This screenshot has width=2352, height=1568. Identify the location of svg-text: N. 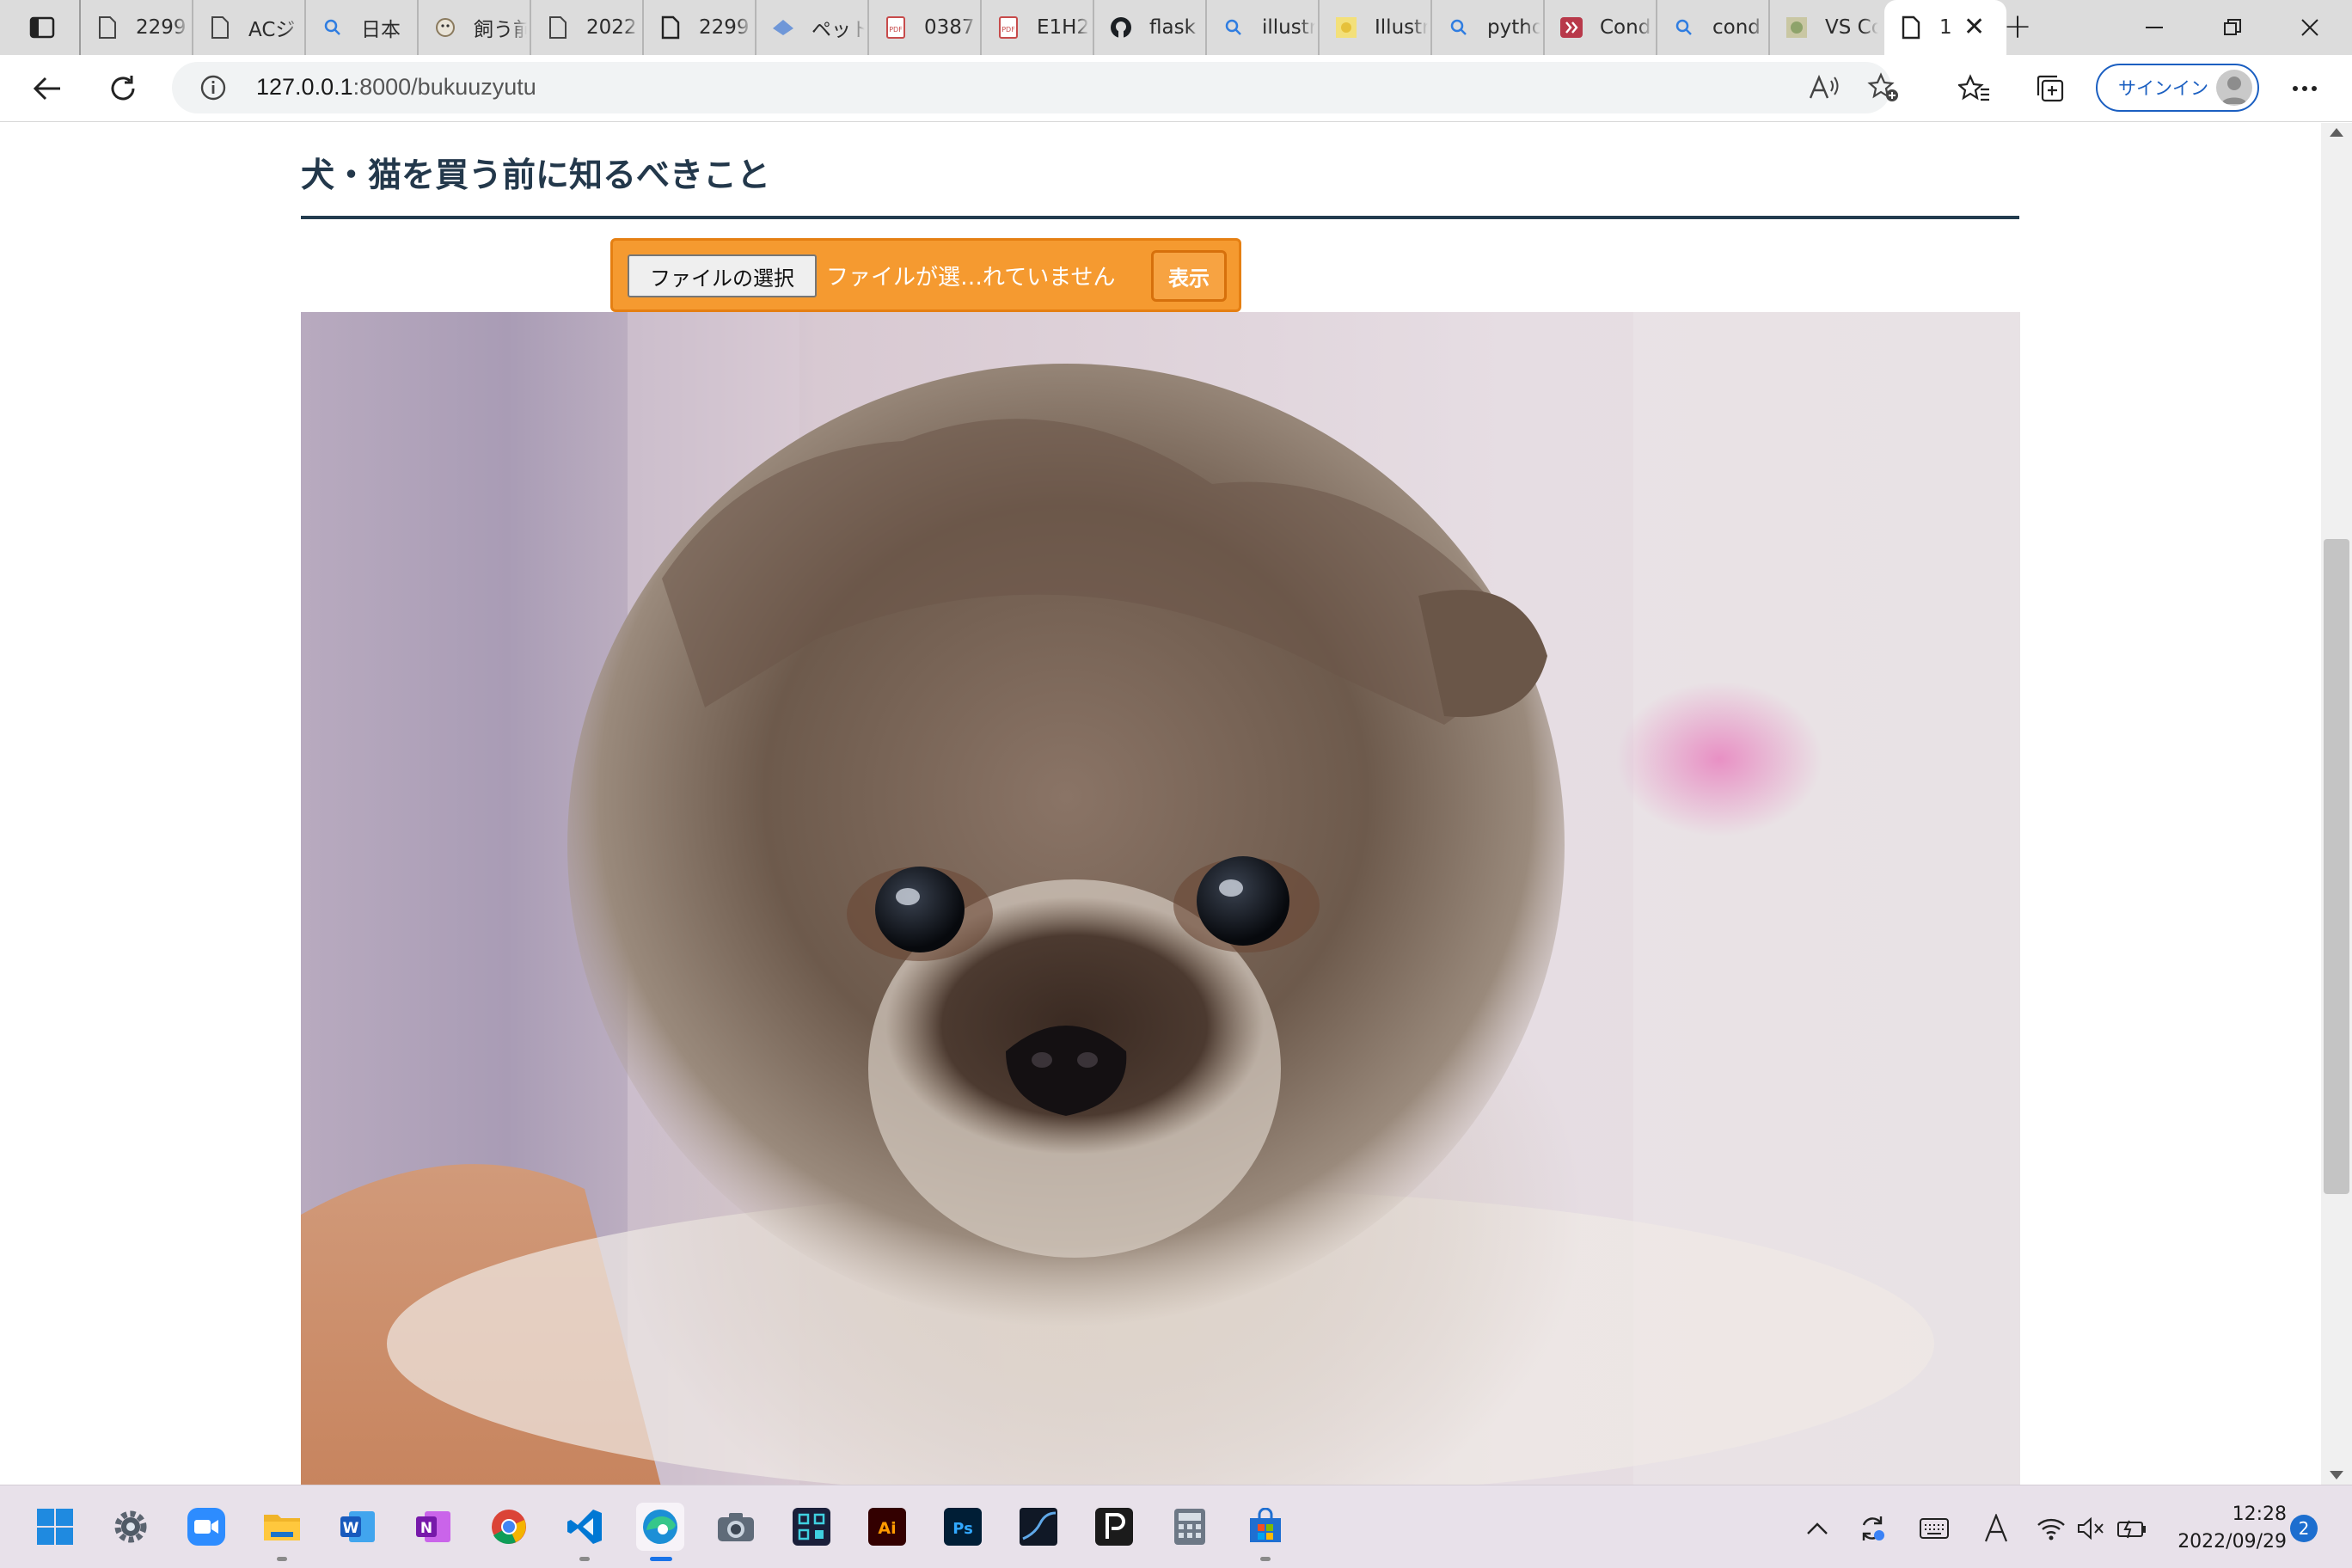
(426, 1528).